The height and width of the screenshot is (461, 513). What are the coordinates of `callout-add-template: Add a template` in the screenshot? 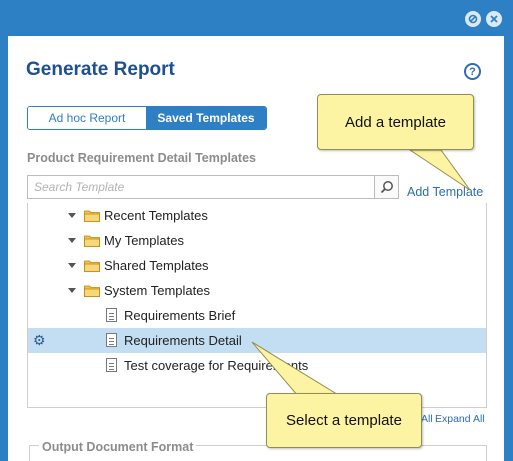 It's located at (395, 122).